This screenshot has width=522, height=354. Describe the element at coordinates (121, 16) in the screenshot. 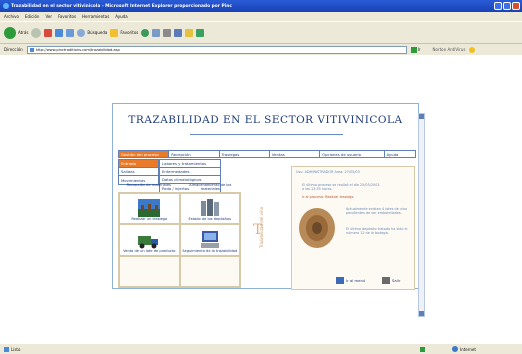

I see `menu-help: Ayuda` at that location.